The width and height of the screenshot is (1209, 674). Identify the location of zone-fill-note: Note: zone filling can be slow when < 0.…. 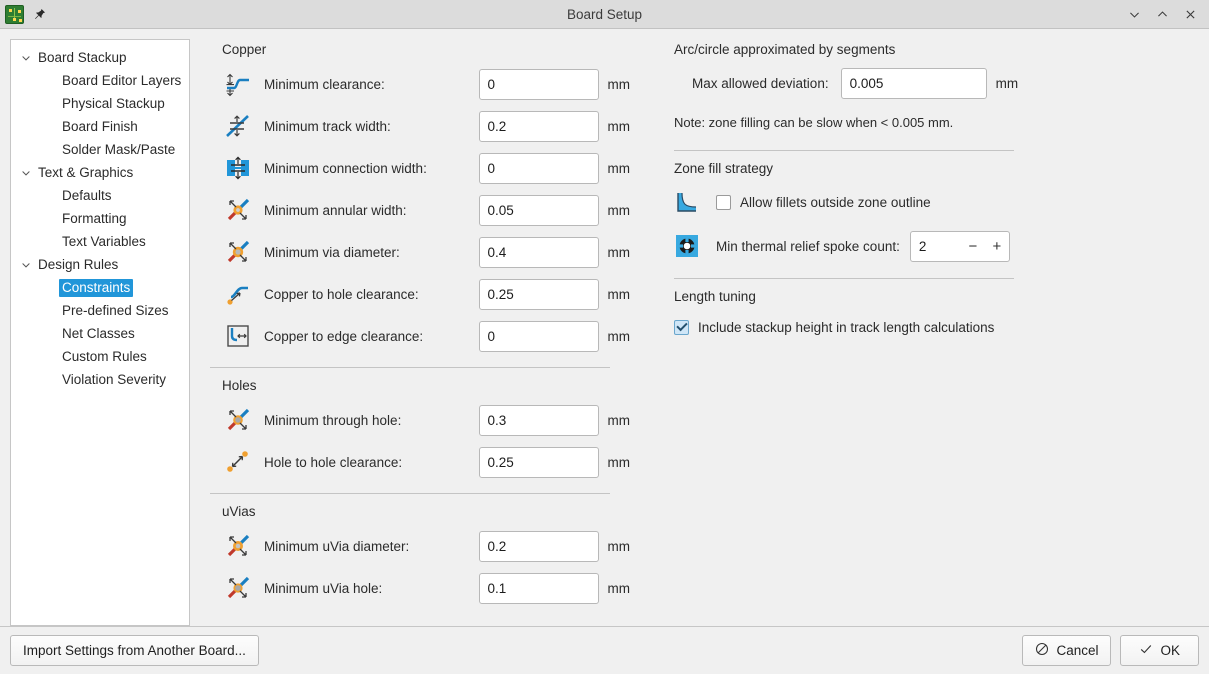
(814, 122).